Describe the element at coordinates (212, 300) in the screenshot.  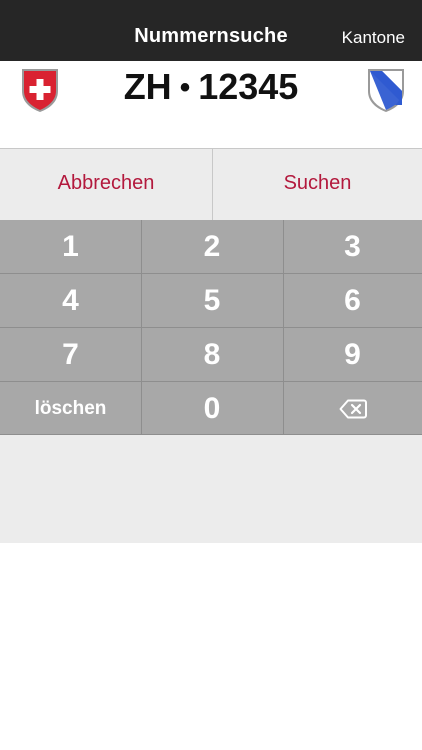
I see `key-5: 5` at that location.